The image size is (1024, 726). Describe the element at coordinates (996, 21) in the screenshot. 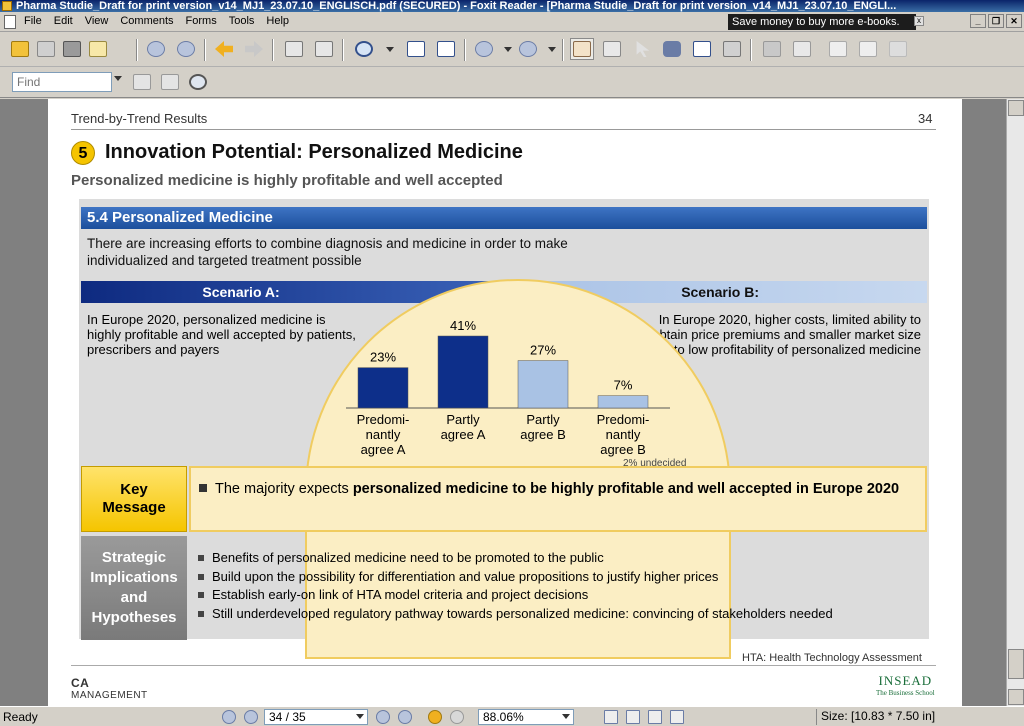

I see `restore-button: ❐` at that location.